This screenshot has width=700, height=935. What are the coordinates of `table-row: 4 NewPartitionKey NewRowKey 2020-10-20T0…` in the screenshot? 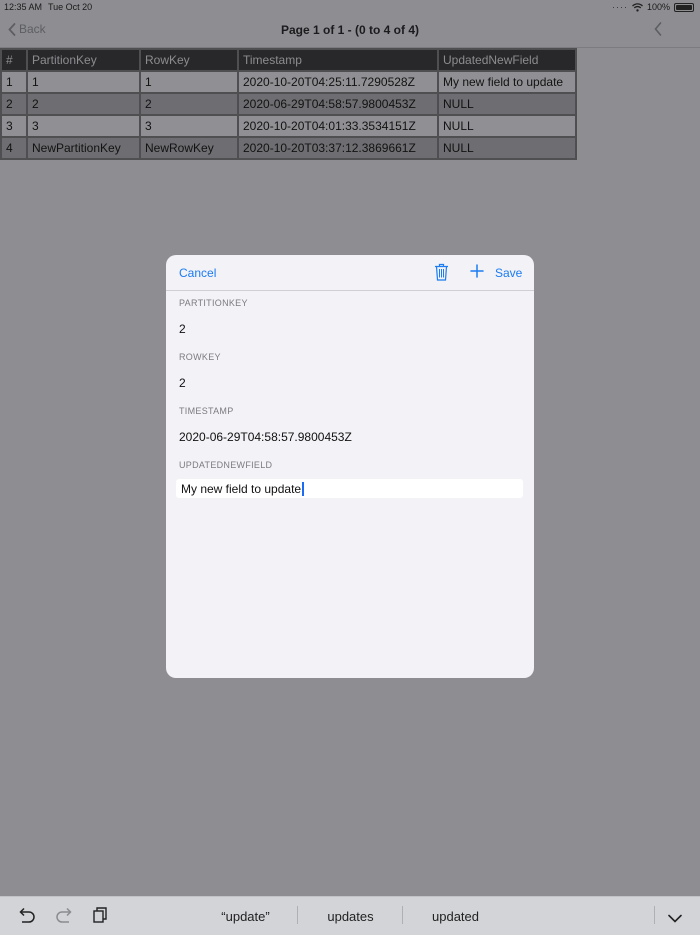 It's located at (288, 148).